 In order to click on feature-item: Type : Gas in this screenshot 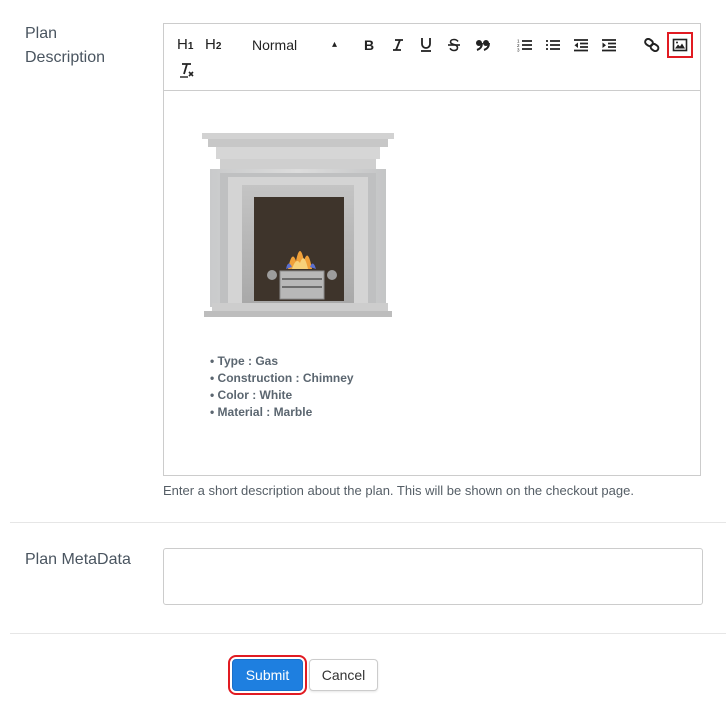, I will do `click(282, 361)`.